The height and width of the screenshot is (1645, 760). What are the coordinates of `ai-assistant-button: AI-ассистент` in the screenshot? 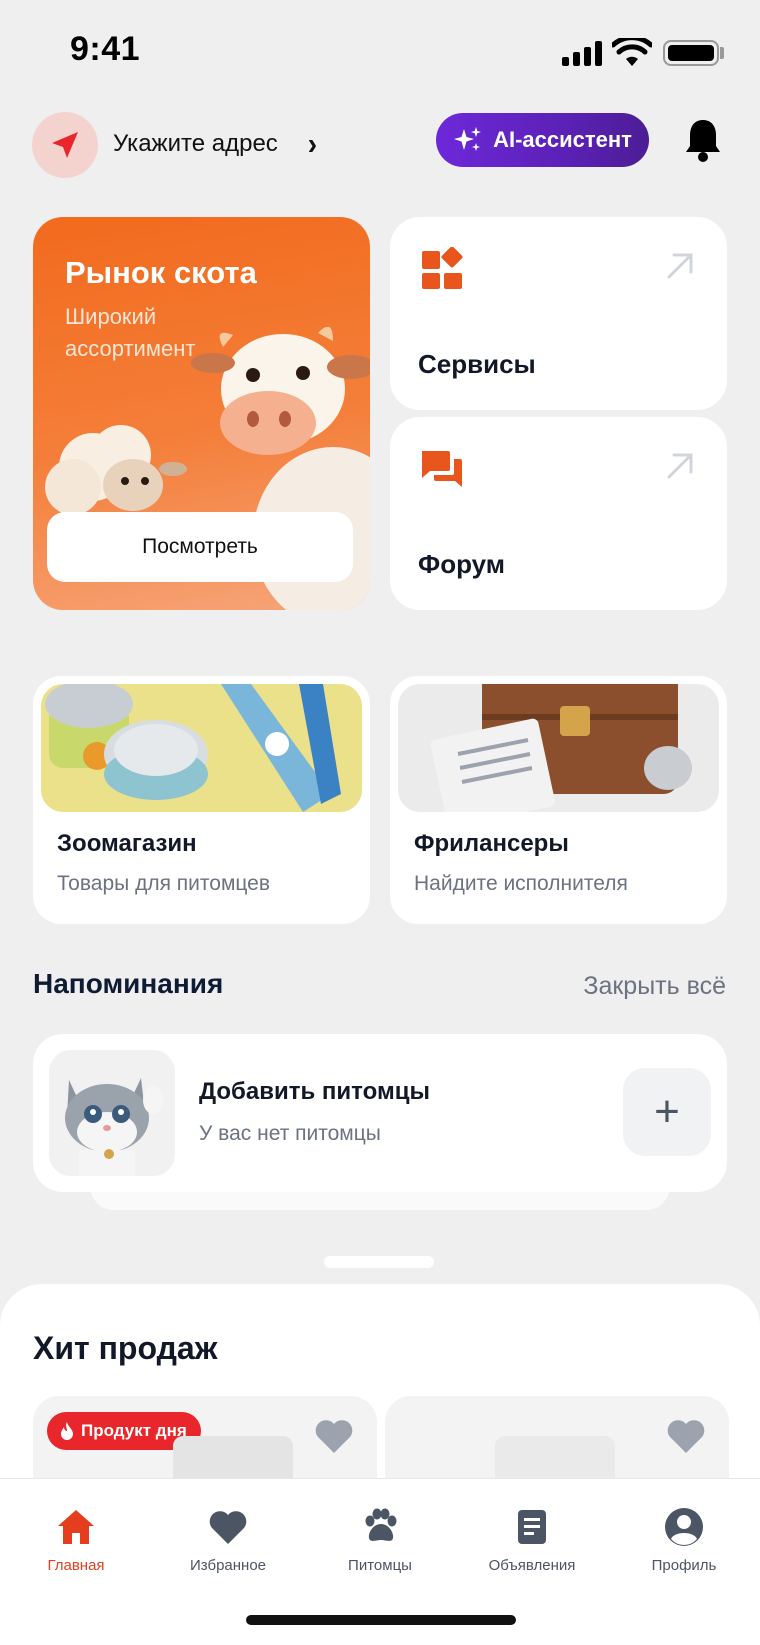 It's located at (542, 140).